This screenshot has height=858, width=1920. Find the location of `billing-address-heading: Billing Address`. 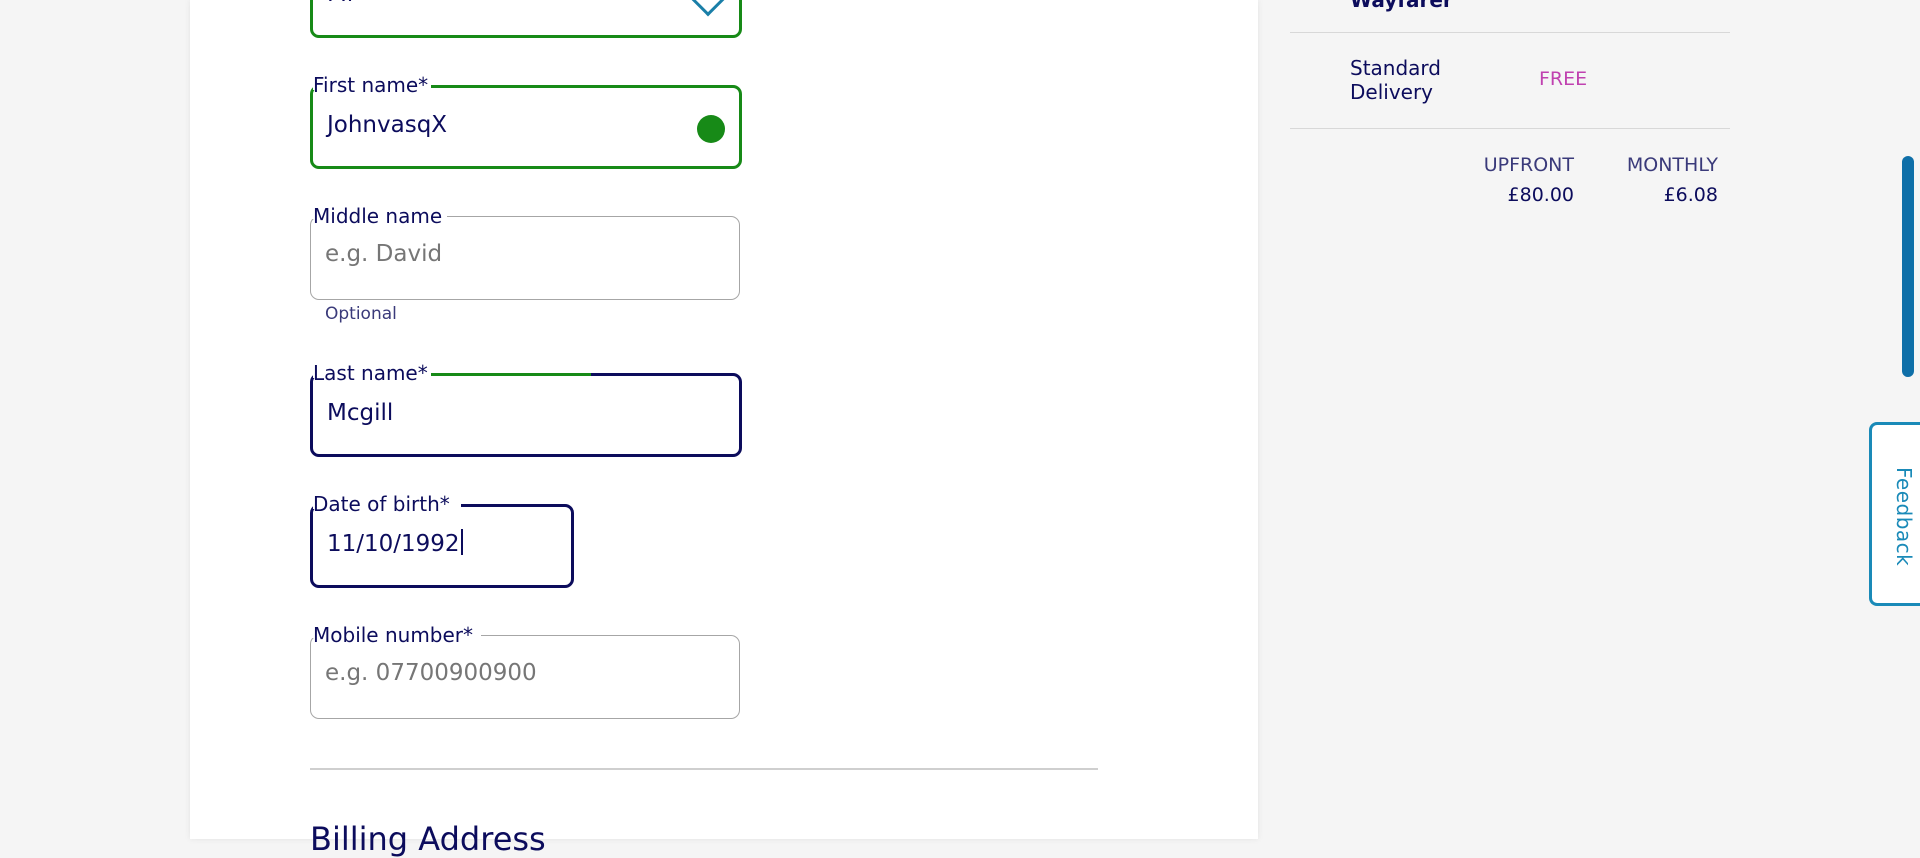

billing-address-heading: Billing Address is located at coordinates (428, 839).